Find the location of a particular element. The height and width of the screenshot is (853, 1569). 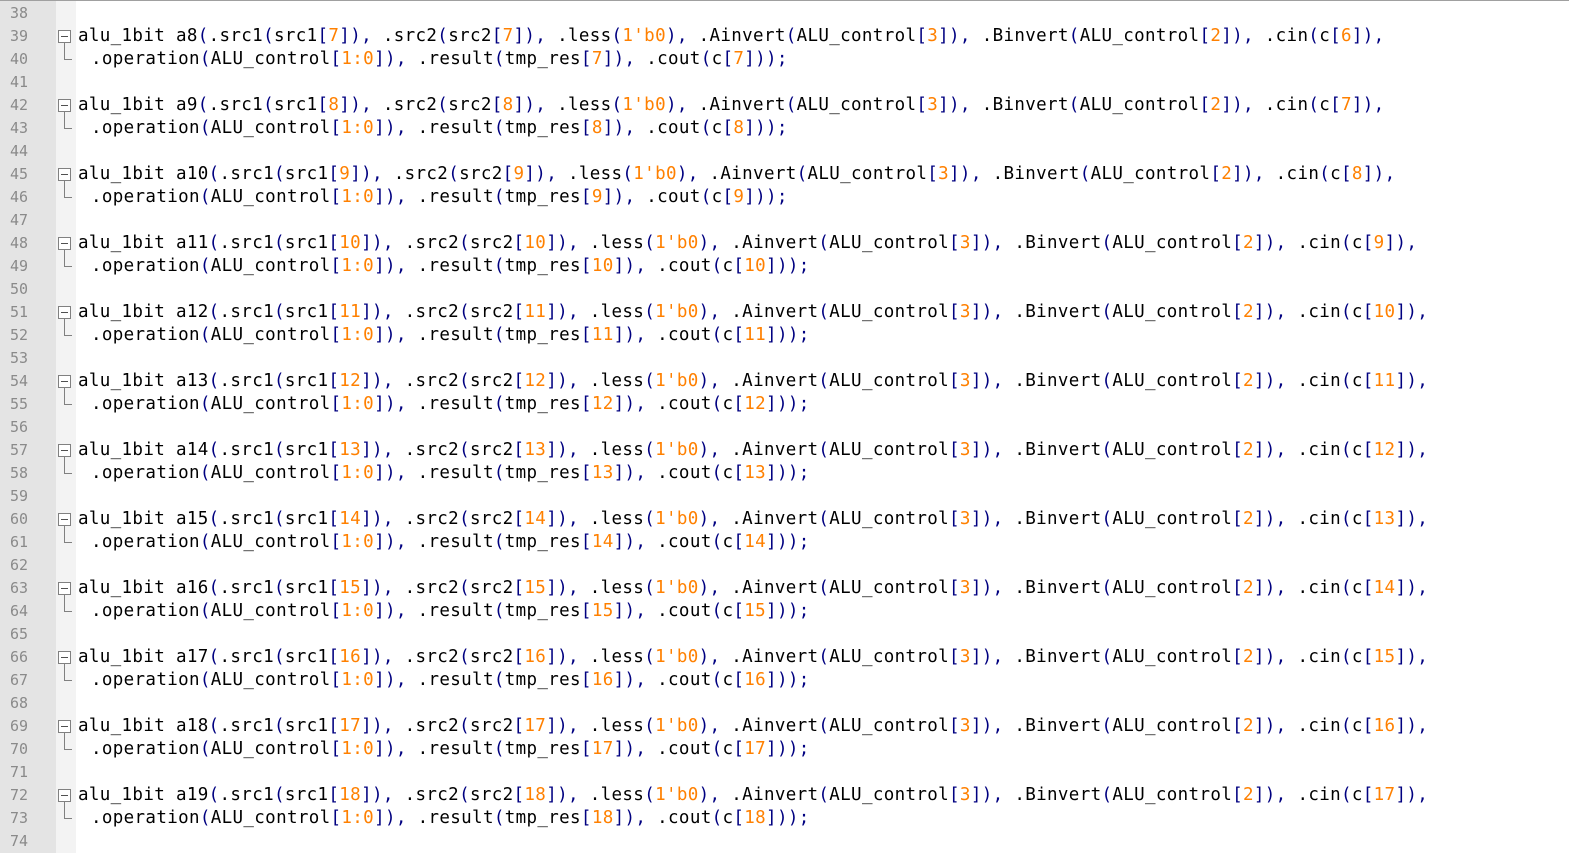

module-instance-name: alu_1bit a16 is located at coordinates (143, 588).